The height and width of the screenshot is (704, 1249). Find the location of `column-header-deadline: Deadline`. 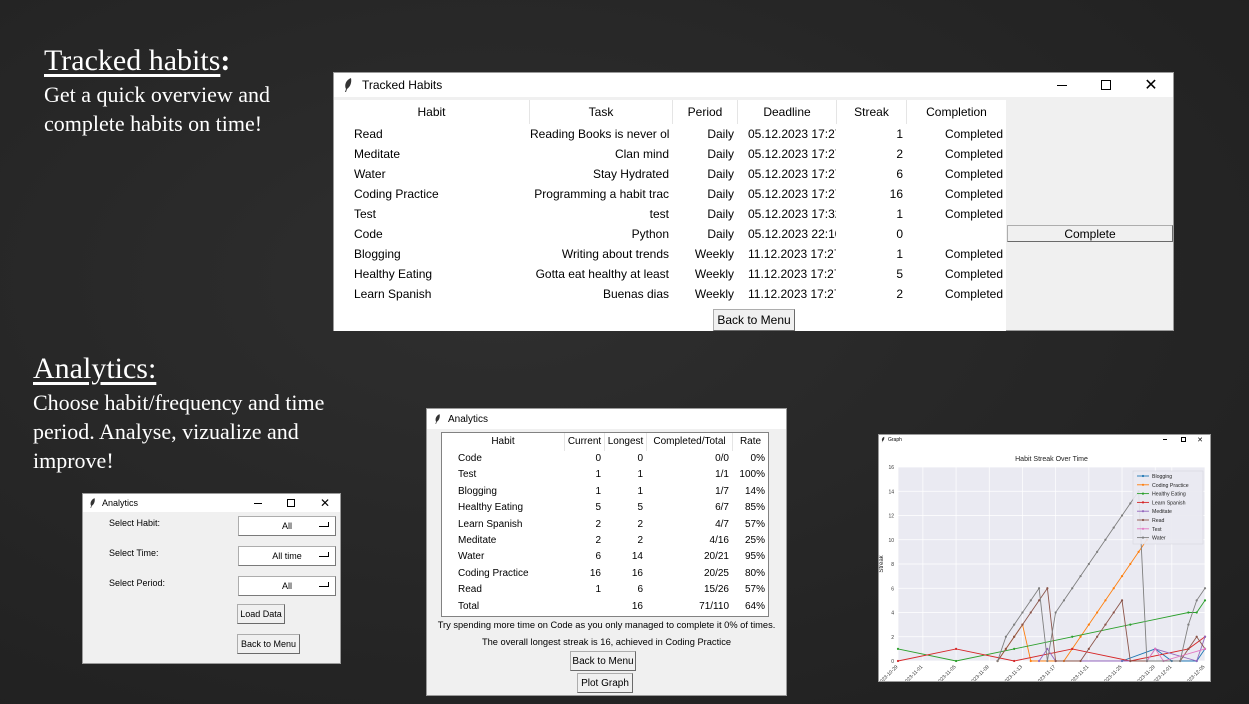

column-header-deadline: Deadline is located at coordinates (787, 112).